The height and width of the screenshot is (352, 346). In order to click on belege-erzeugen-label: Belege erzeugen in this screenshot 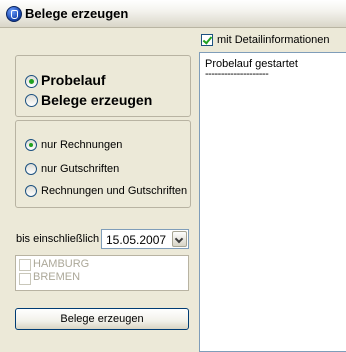, I will do `click(96, 100)`.